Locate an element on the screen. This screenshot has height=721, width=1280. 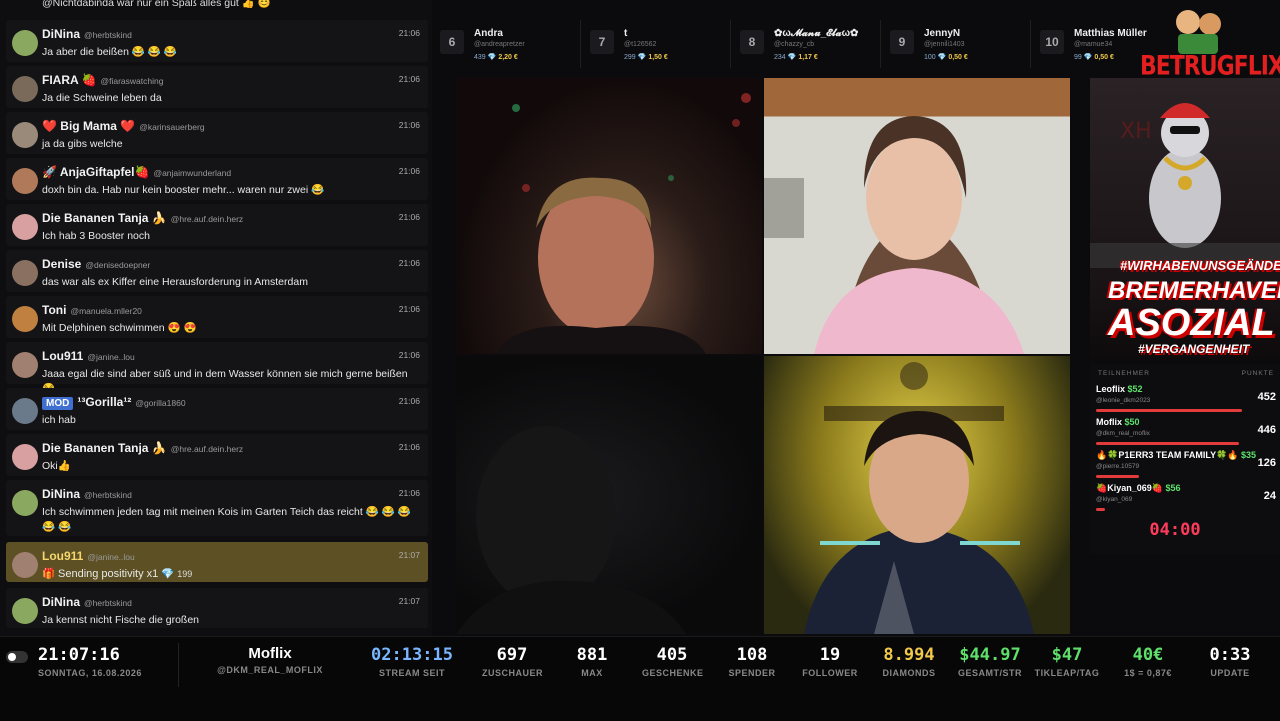
chat-text-content: Oki👍 is located at coordinates (56, 466).